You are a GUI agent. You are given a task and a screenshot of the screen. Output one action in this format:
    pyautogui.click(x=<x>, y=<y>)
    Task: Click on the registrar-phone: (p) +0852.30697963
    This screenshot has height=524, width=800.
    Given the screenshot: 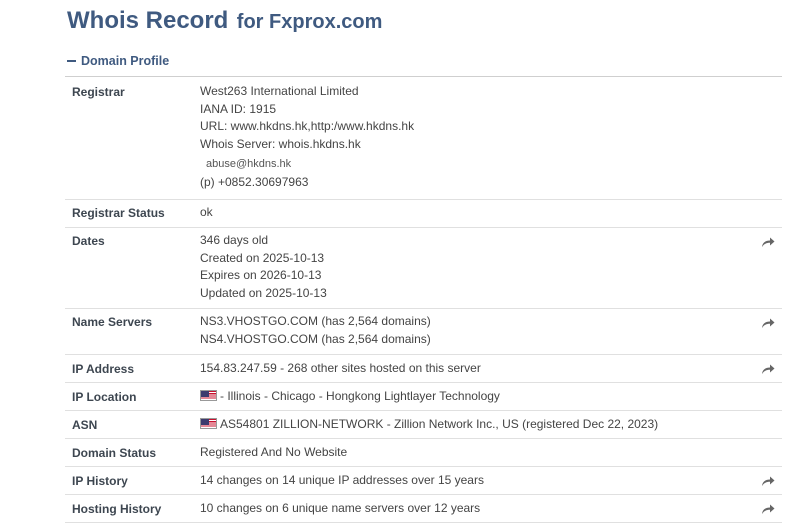 What is the action you would take?
    pyautogui.click(x=254, y=181)
    